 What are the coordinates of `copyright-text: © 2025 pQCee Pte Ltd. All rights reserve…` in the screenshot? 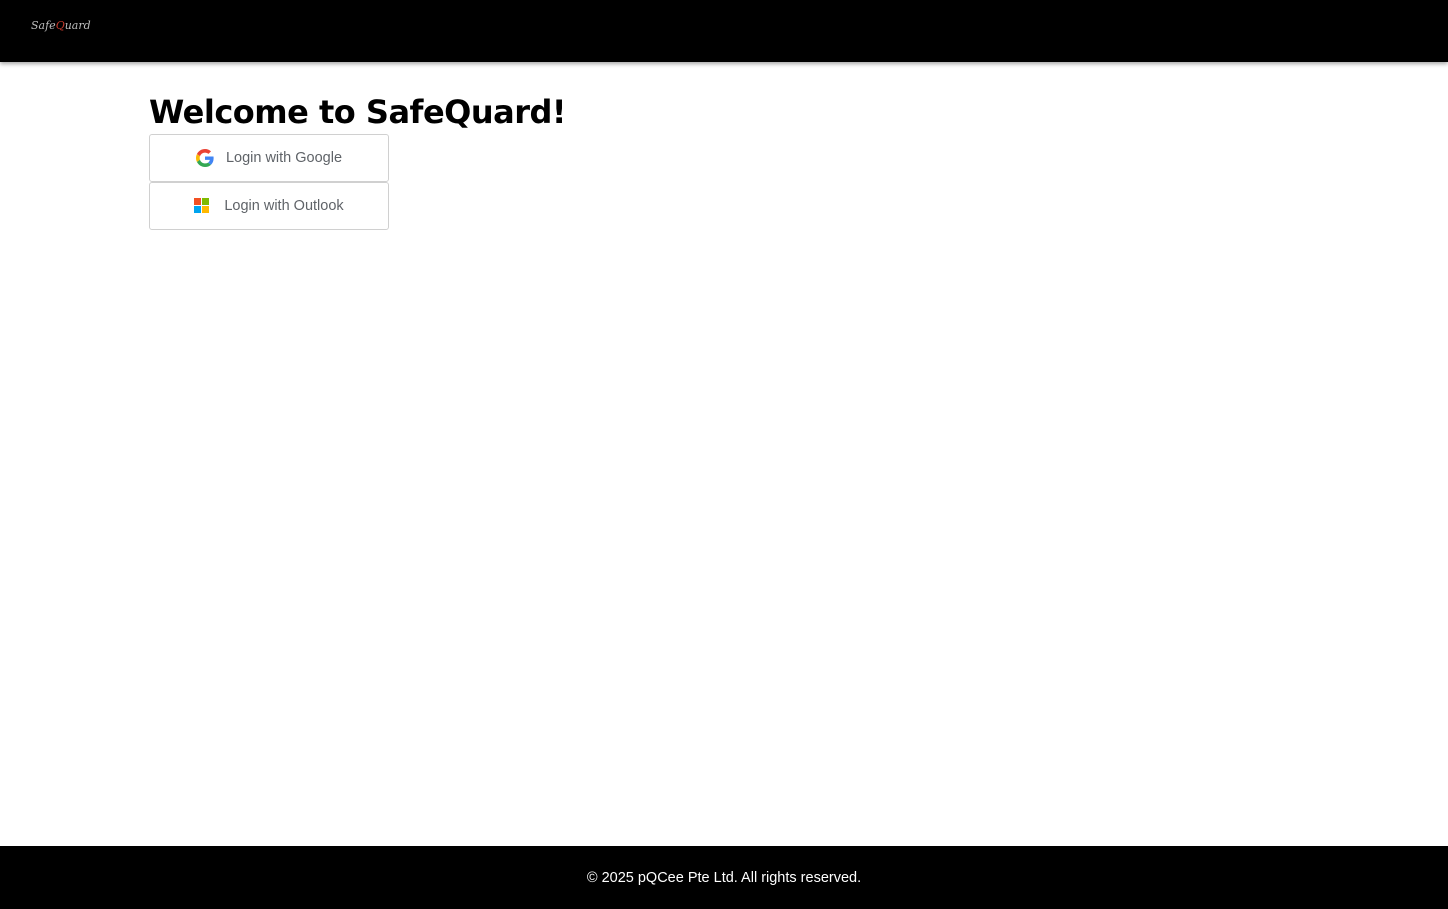 It's located at (724, 877).